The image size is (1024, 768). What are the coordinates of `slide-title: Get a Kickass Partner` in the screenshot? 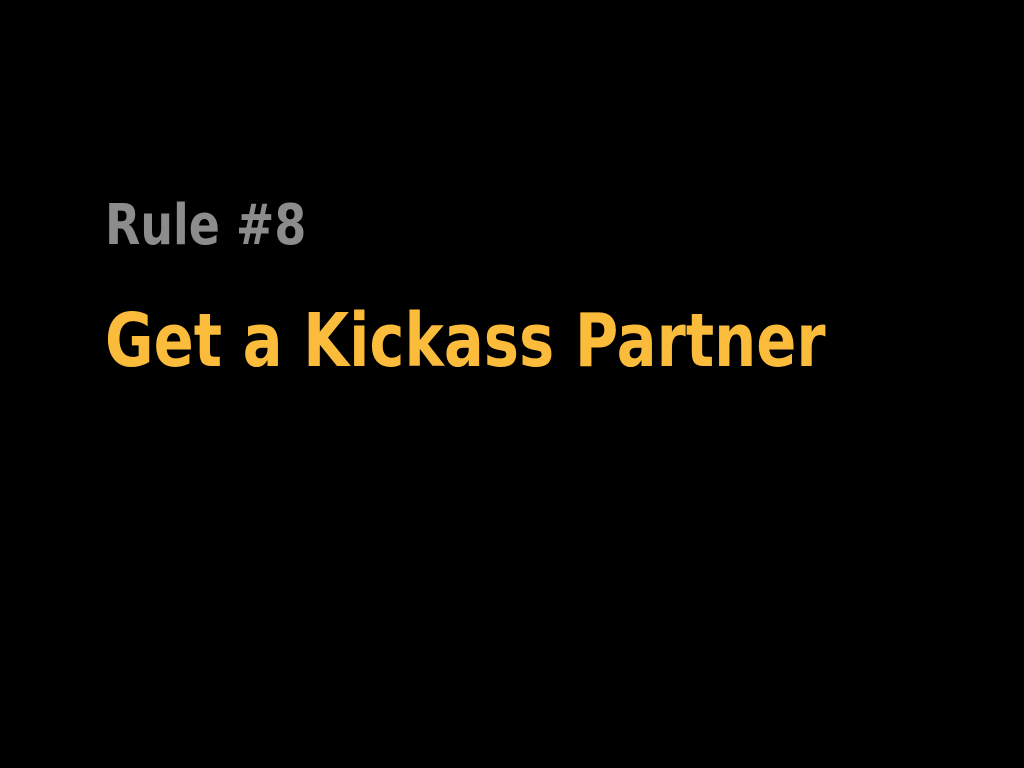 It's located at (465, 341).